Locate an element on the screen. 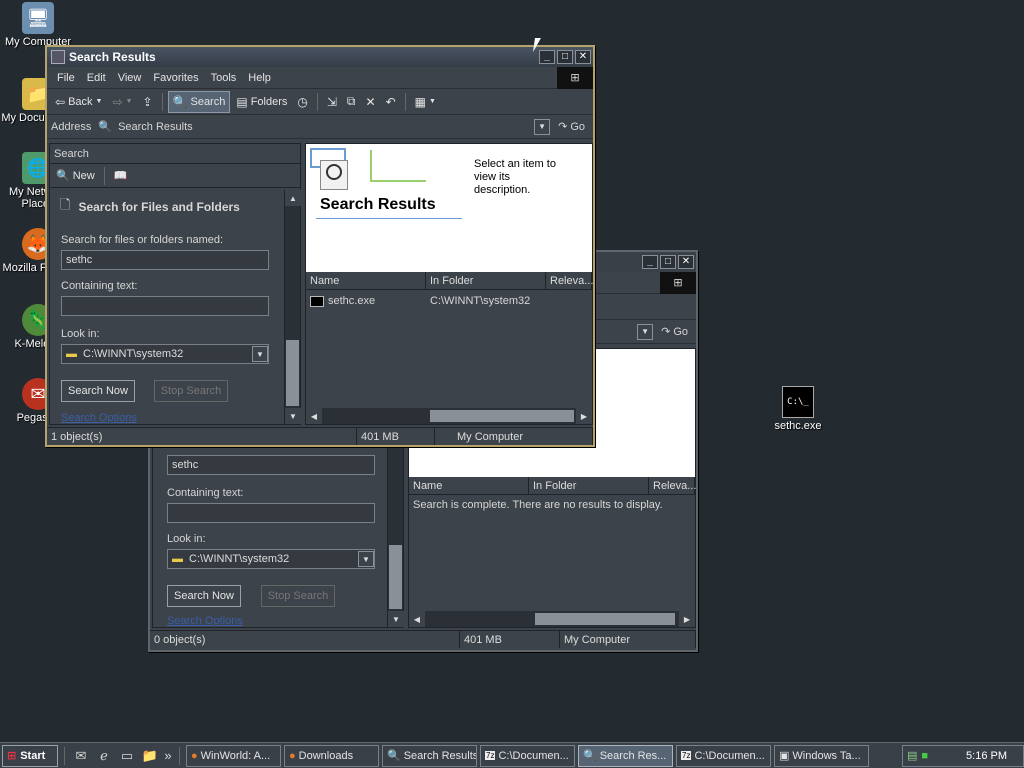  move-to-icon: ⇲ is located at coordinates (331, 101).